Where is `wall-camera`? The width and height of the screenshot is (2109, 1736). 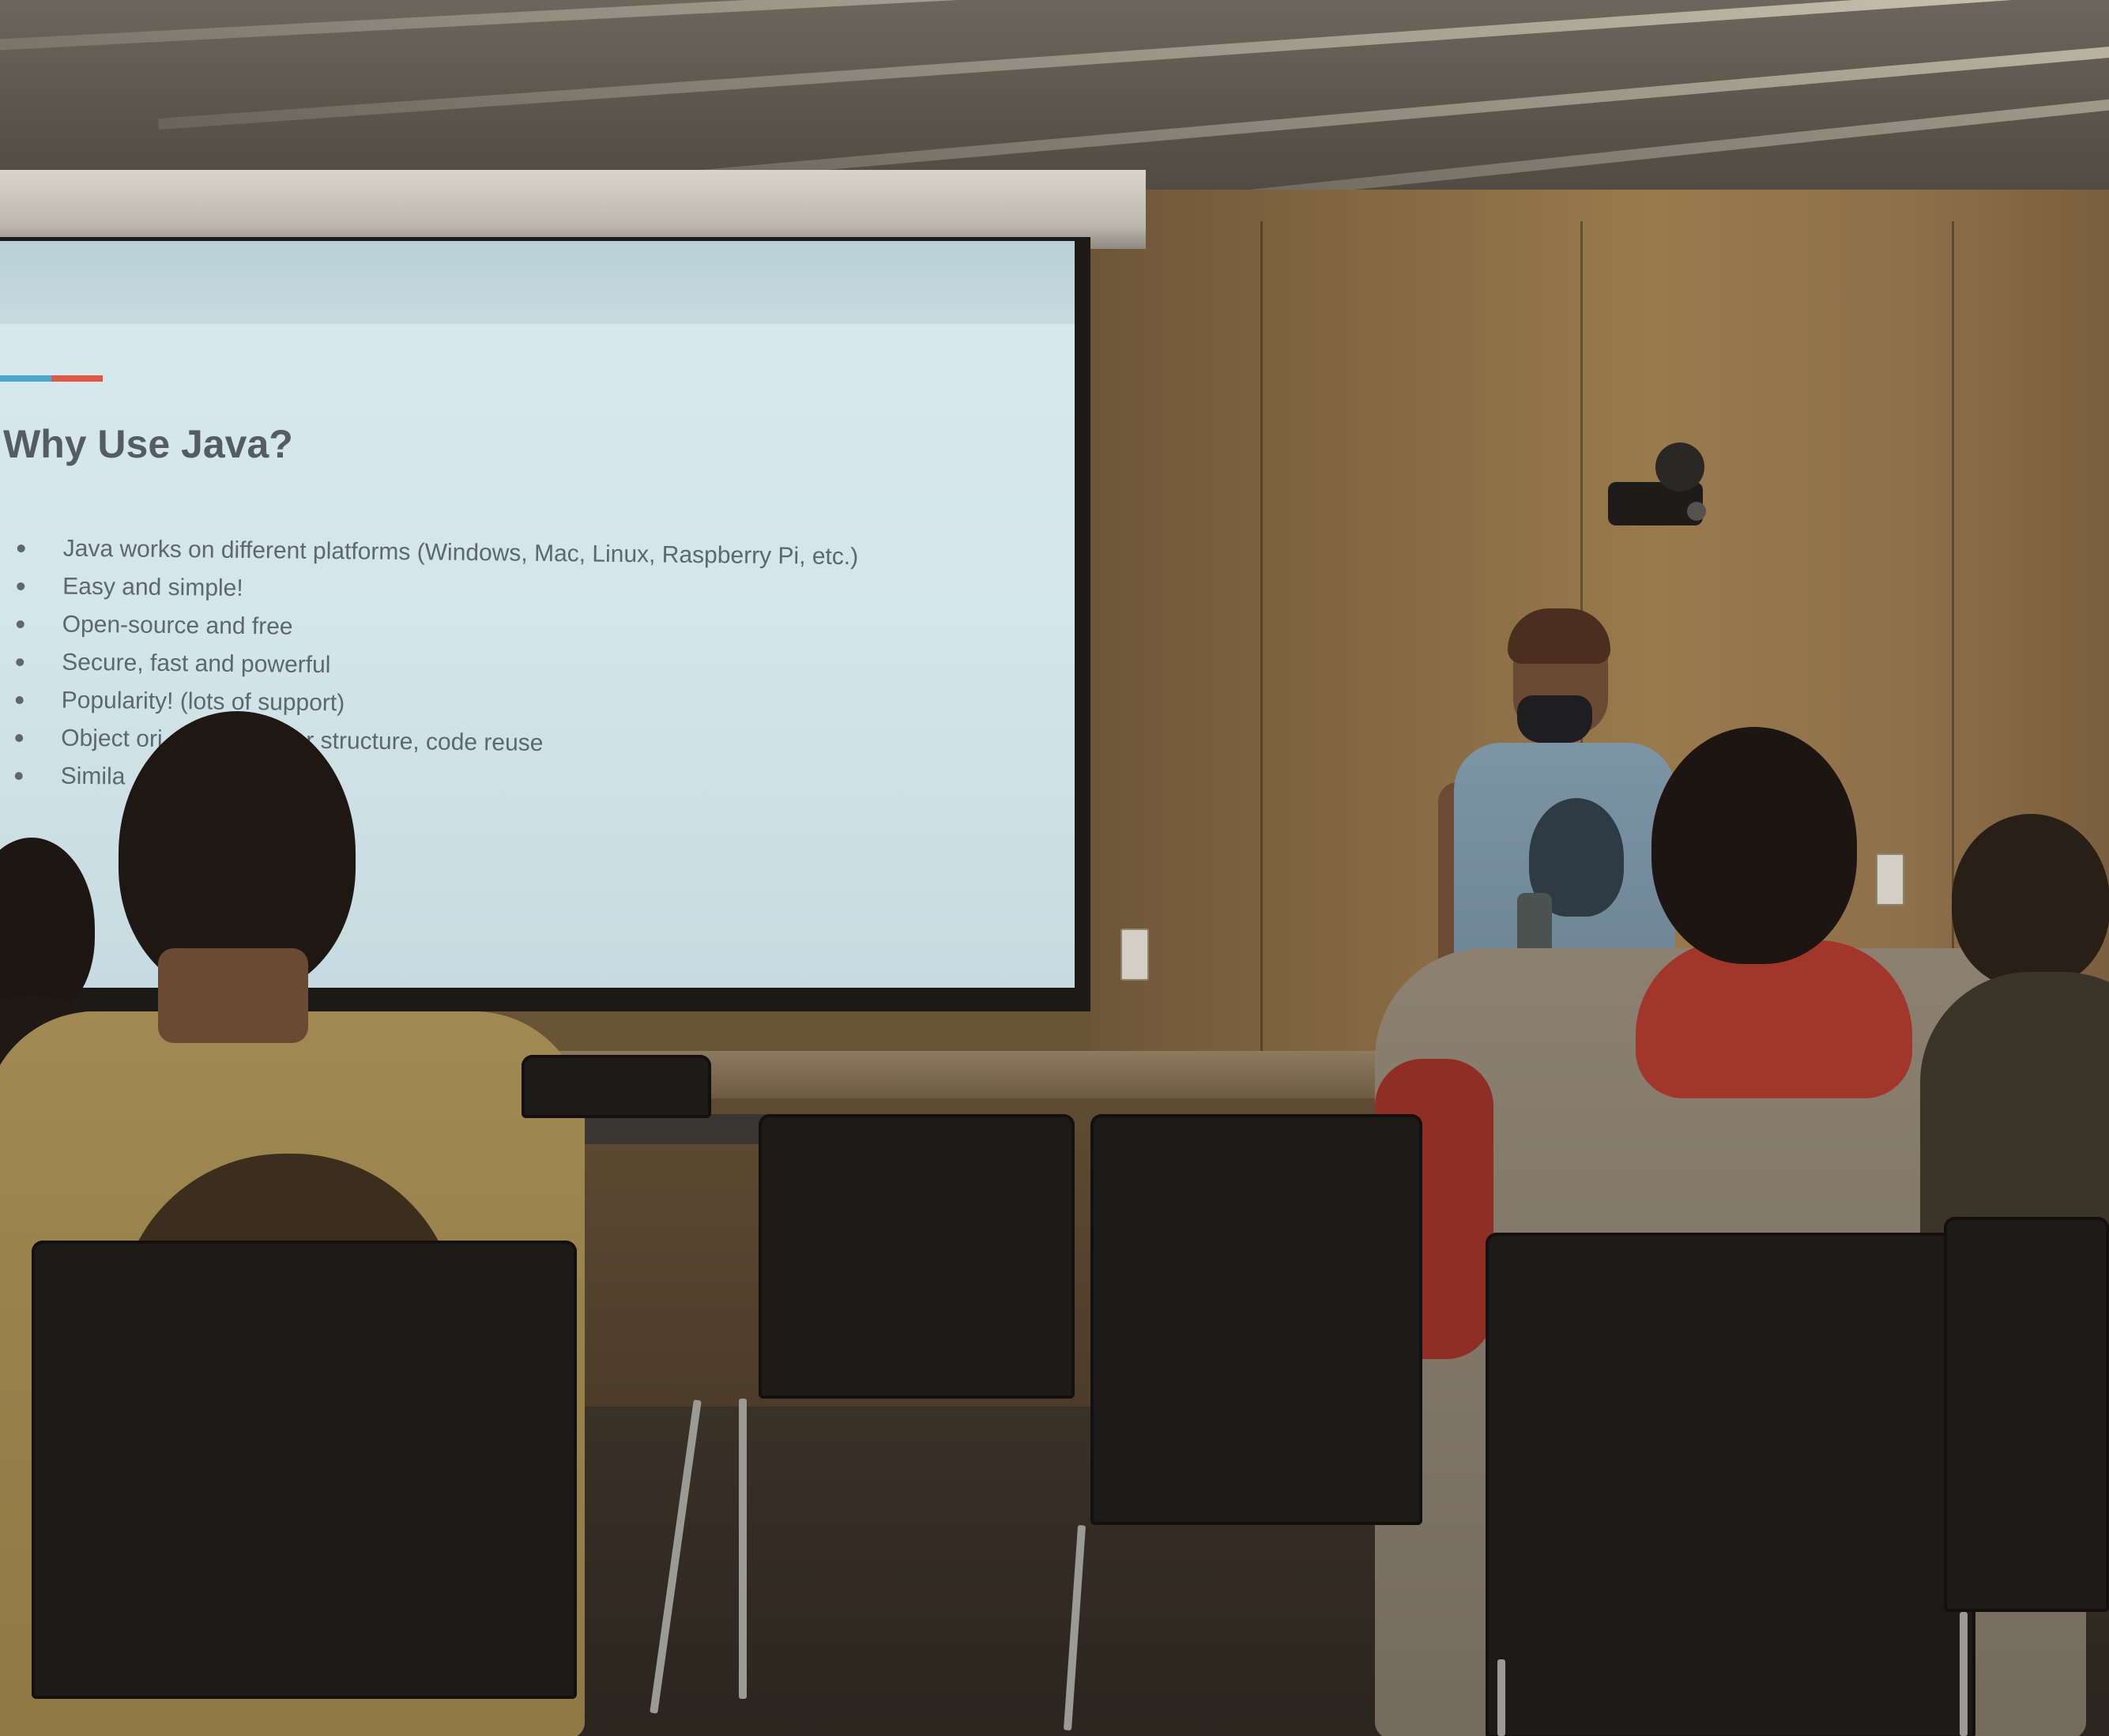 wall-camera is located at coordinates (1656, 485).